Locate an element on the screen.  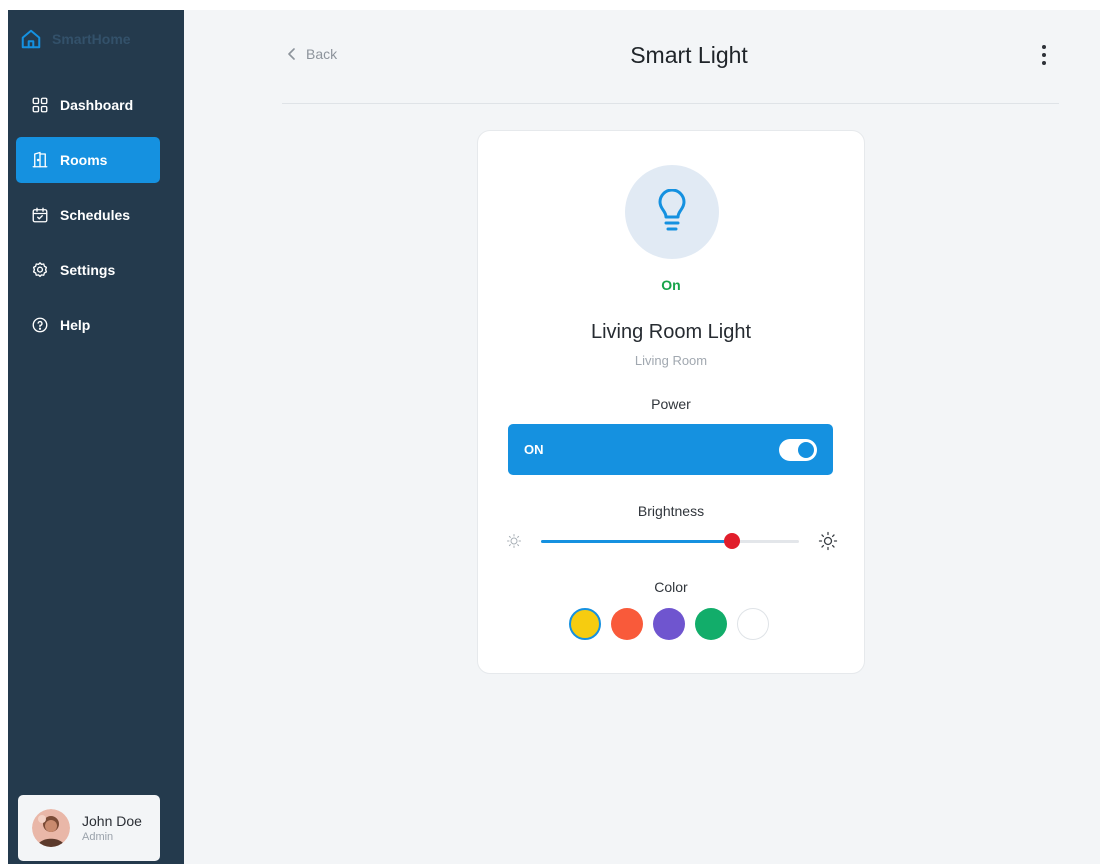
brand-name: SmartHome is located at coordinates (91, 39).